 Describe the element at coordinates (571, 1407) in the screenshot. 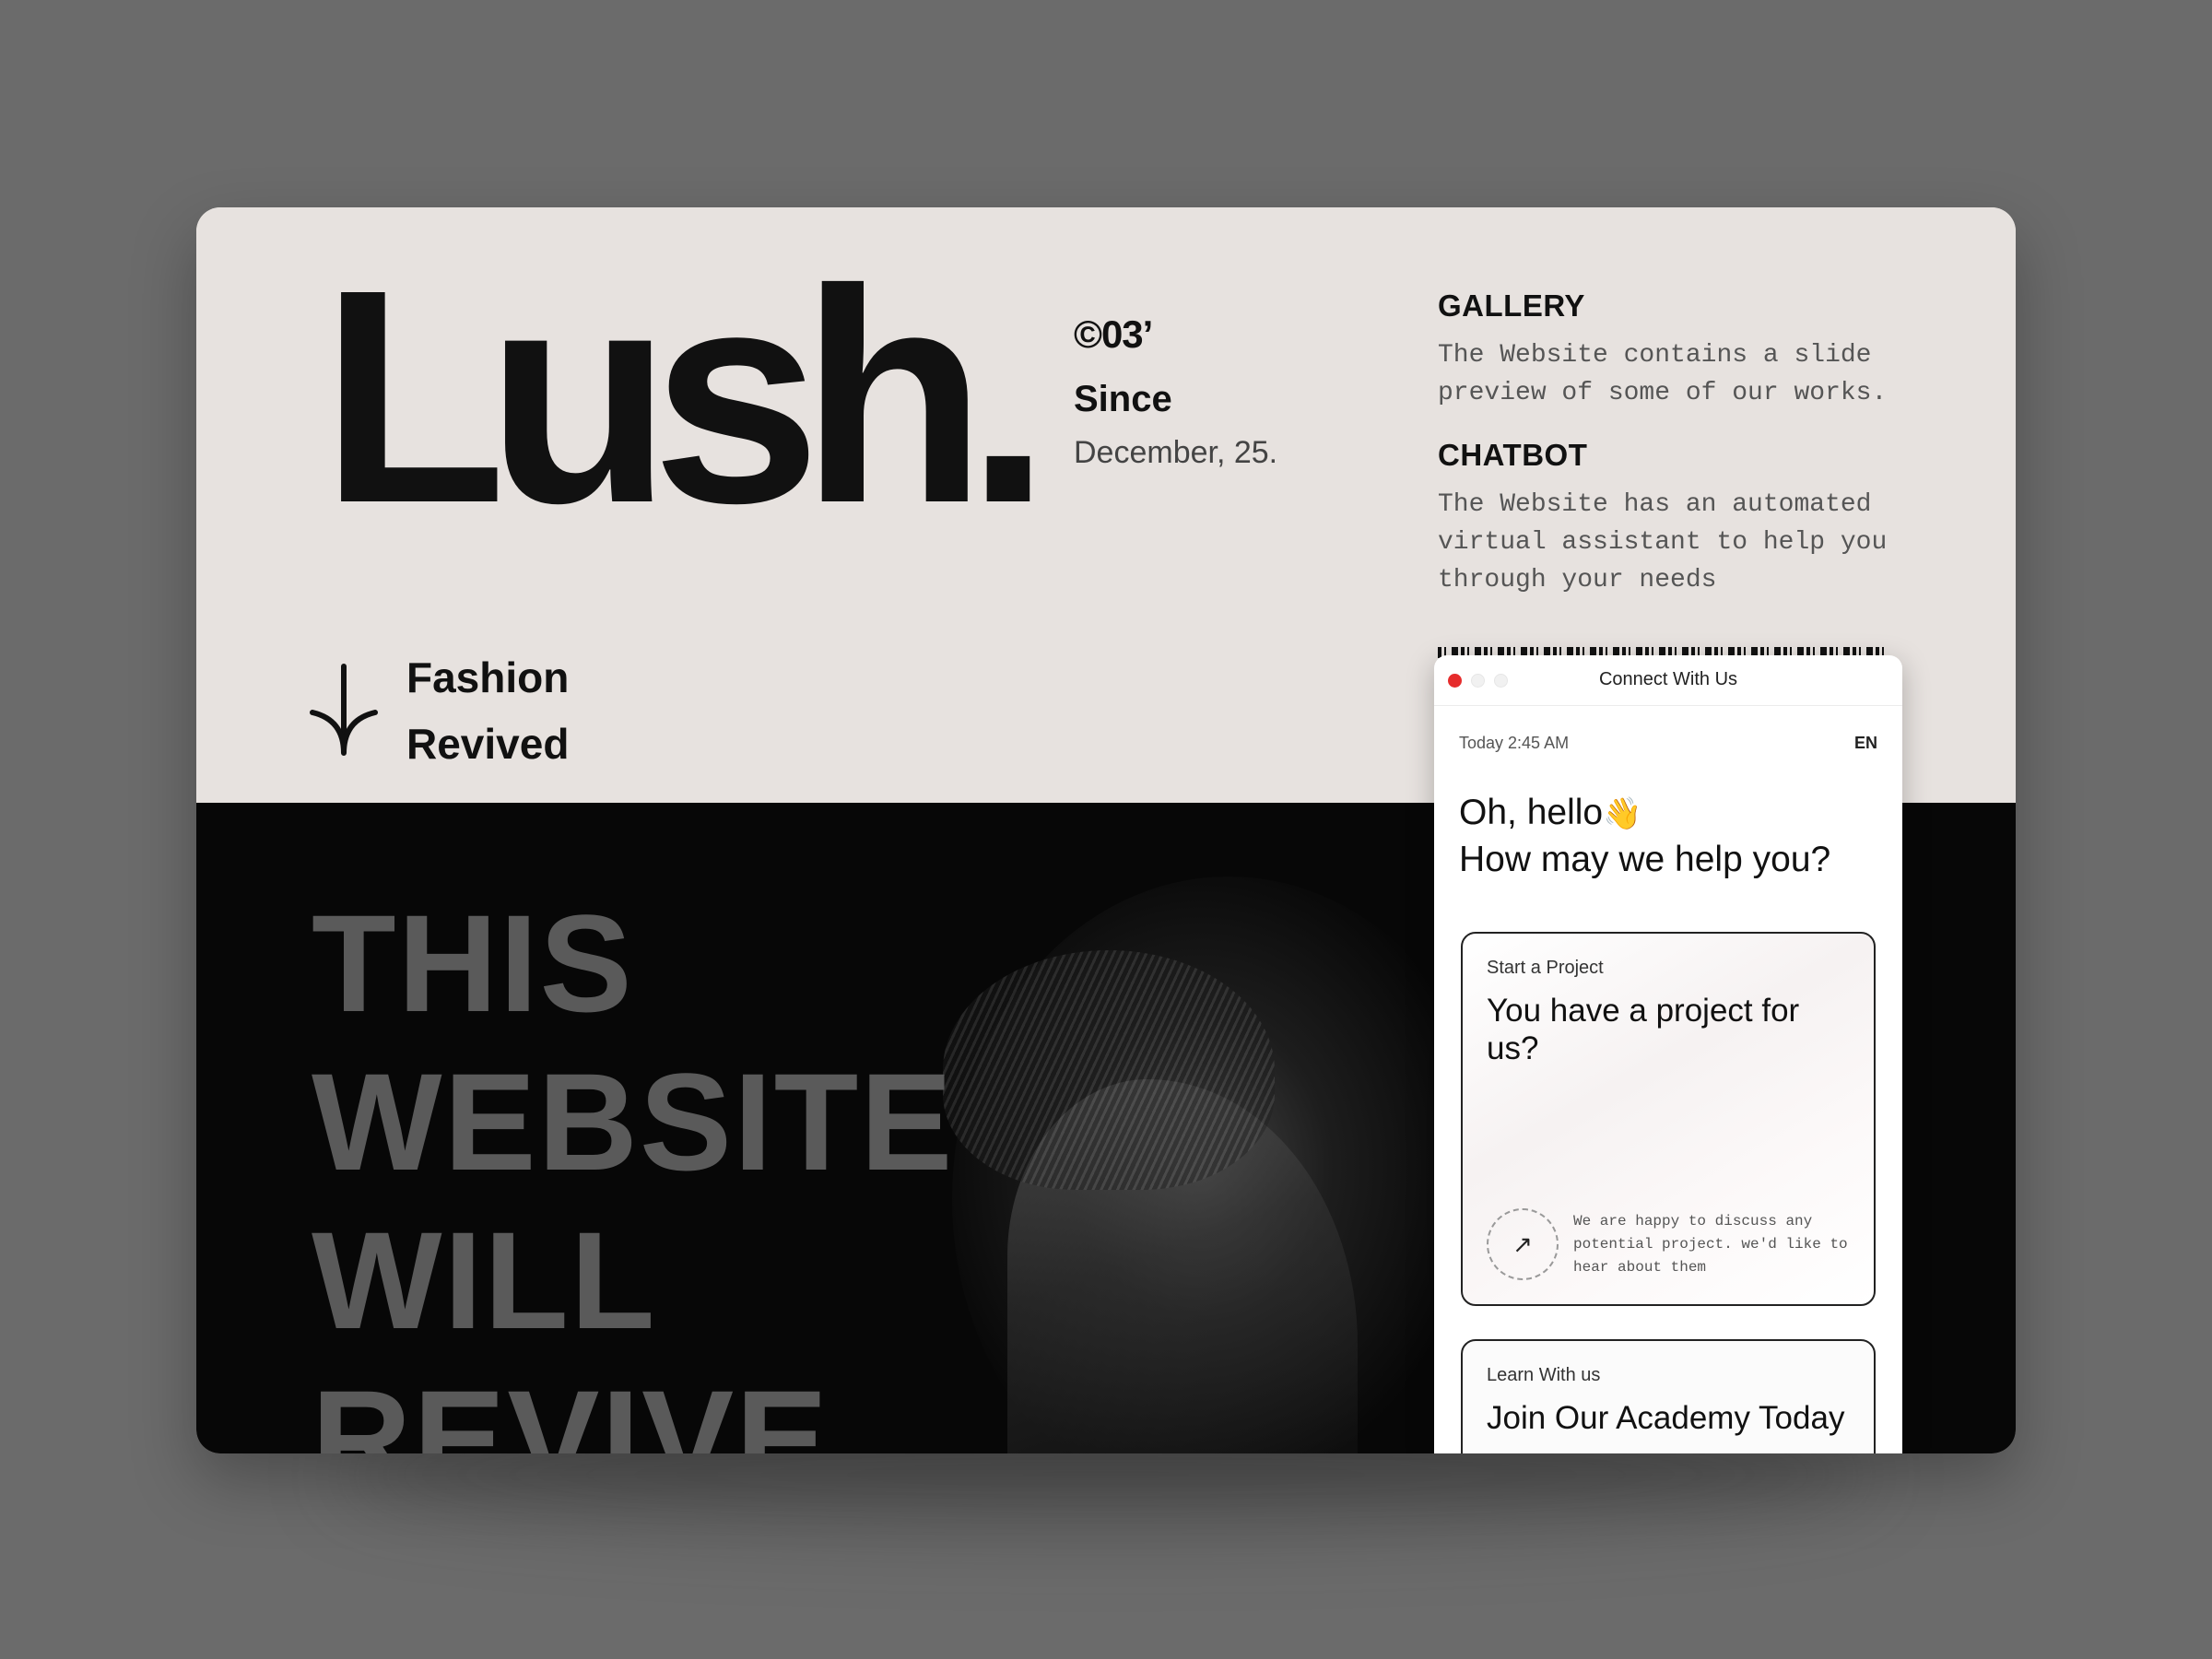

I see `hero-line: REVIVE` at that location.